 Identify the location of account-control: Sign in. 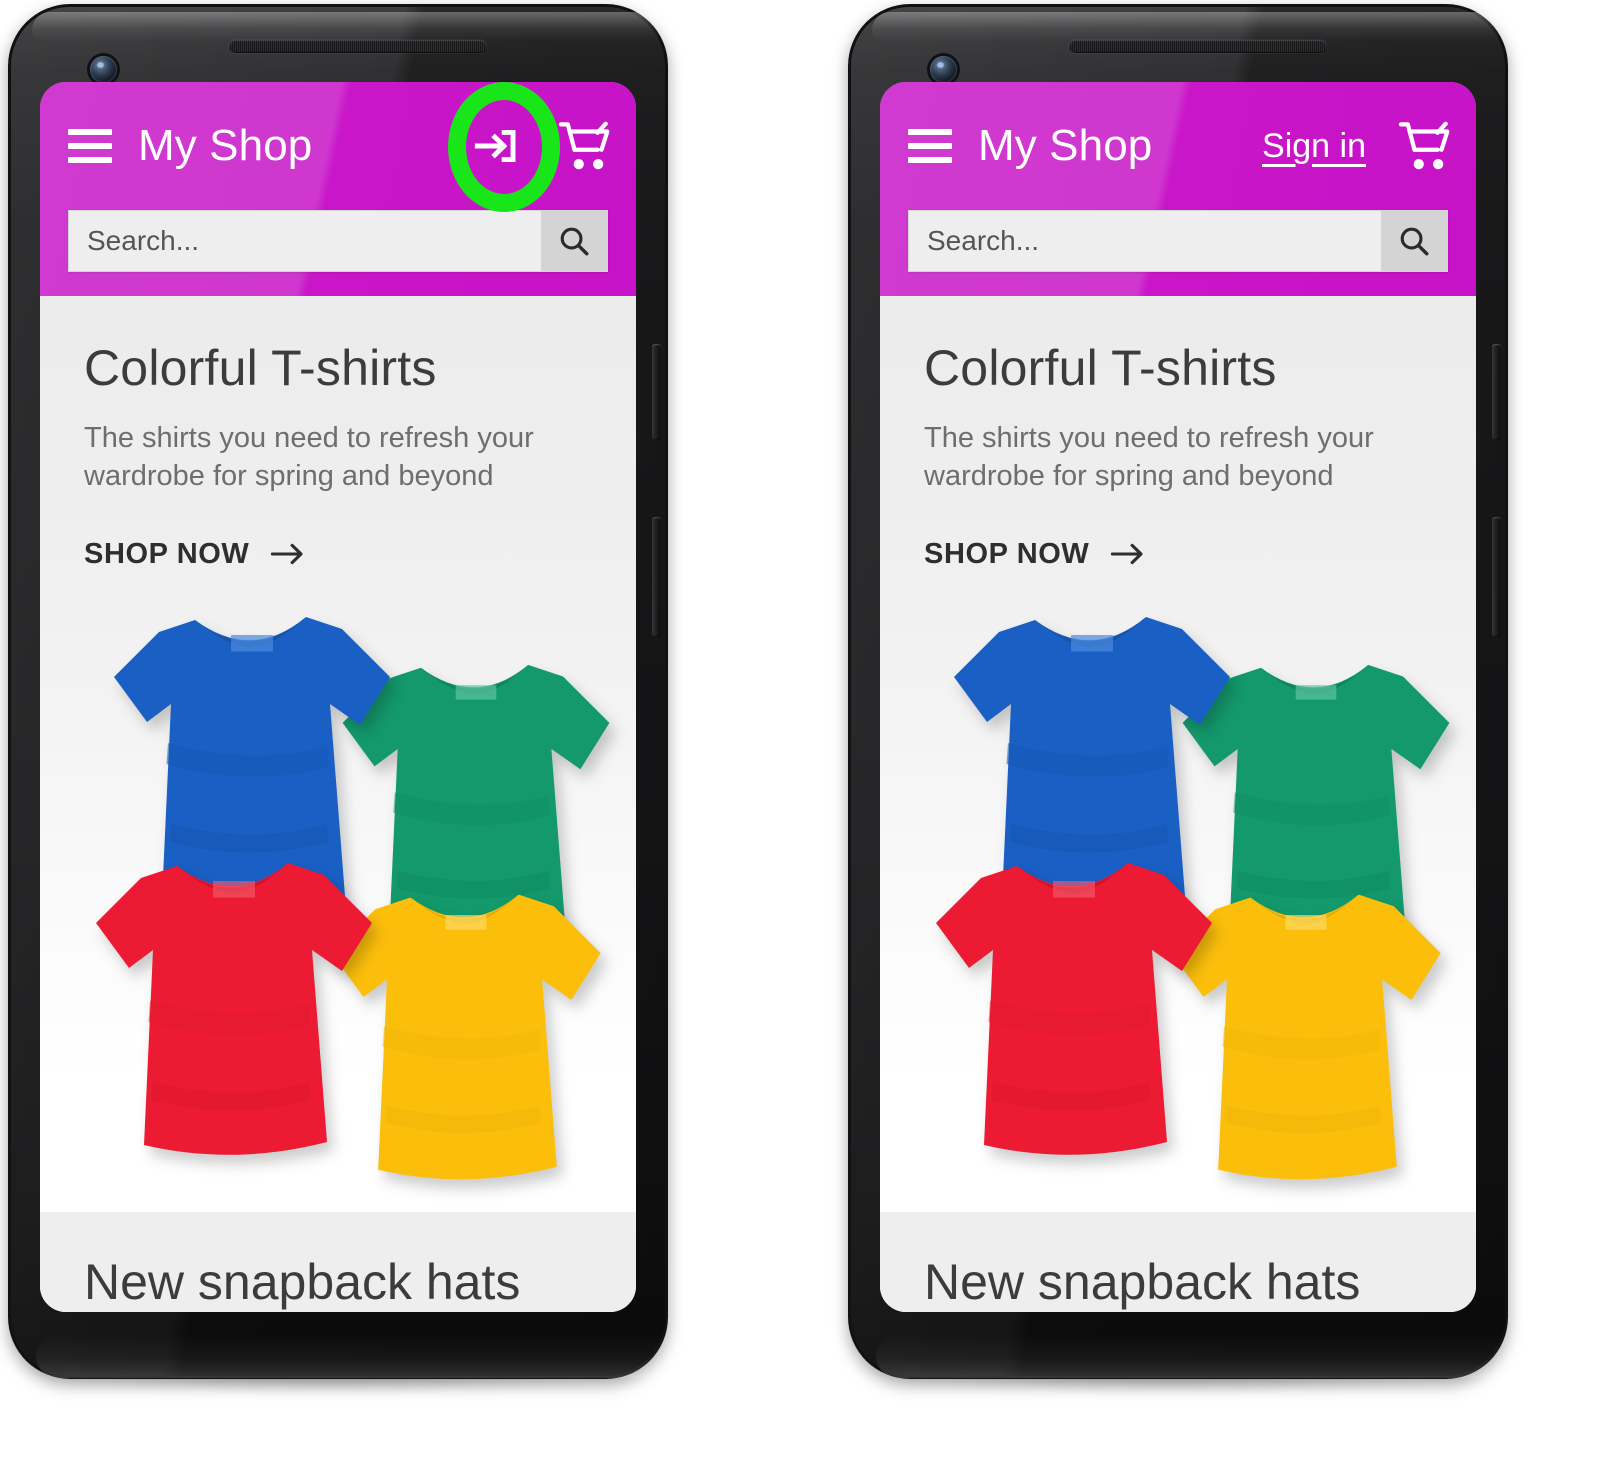
(1314, 146).